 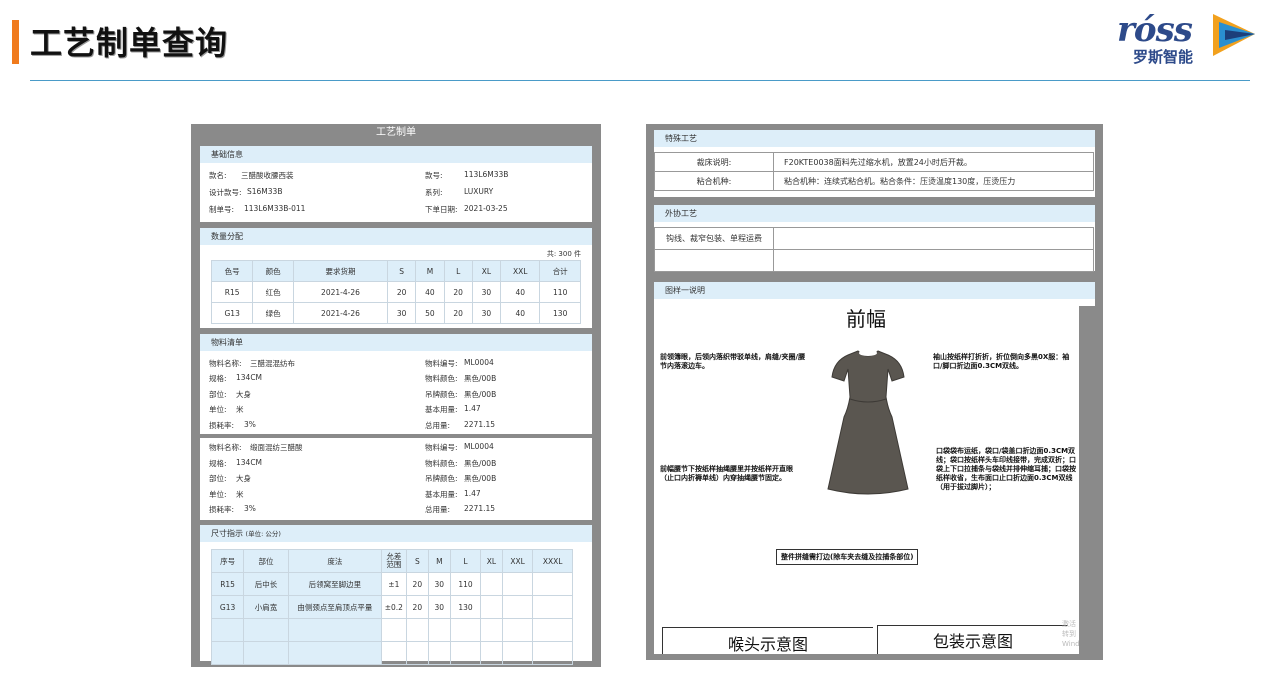 What do you see at coordinates (396, 154) in the screenshot?
I see `basic-info-heading: 基础信息` at bounding box center [396, 154].